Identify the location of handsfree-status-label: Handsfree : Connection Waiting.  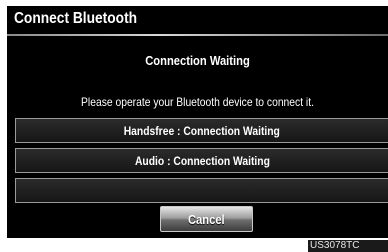
(202, 130).